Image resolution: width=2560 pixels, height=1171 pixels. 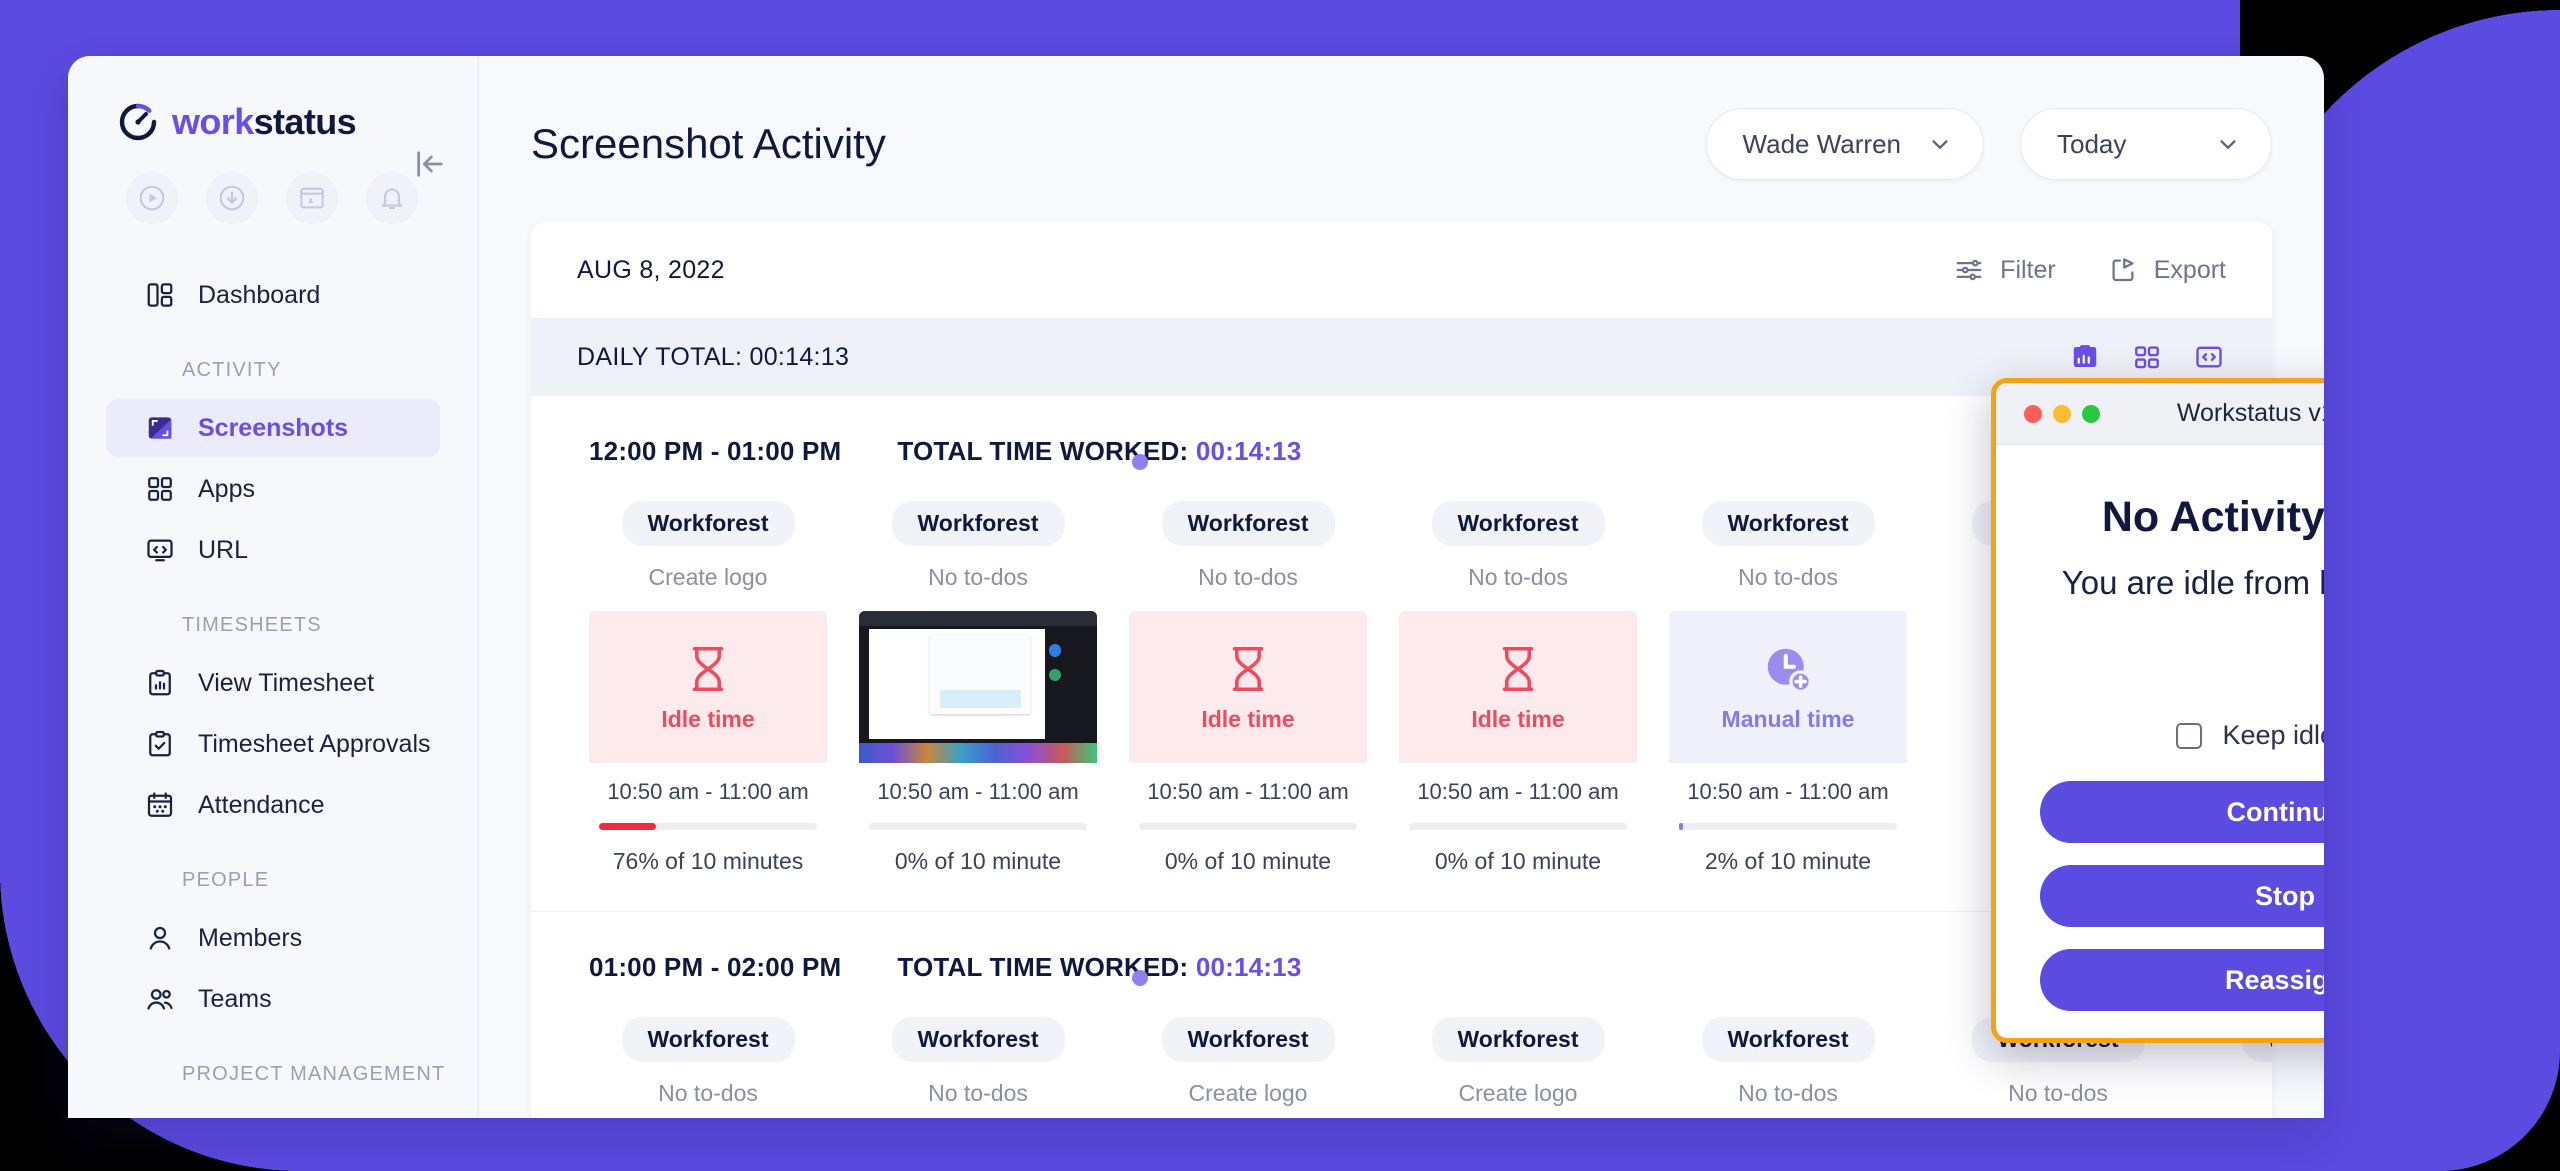 I want to click on manual-clock-icon, so click(x=1789, y=670).